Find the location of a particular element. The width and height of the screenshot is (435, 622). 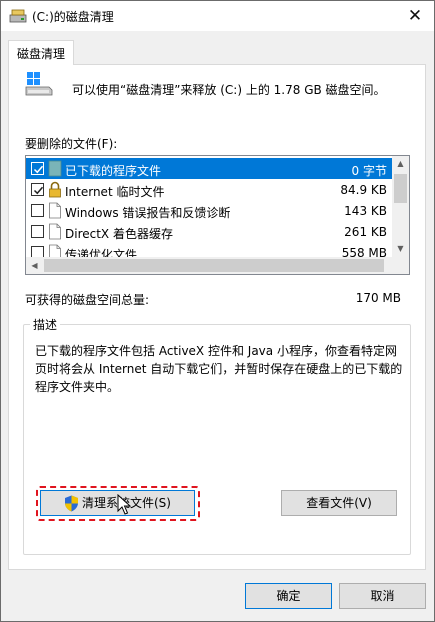

cancel-button: 取消 is located at coordinates (382, 596).